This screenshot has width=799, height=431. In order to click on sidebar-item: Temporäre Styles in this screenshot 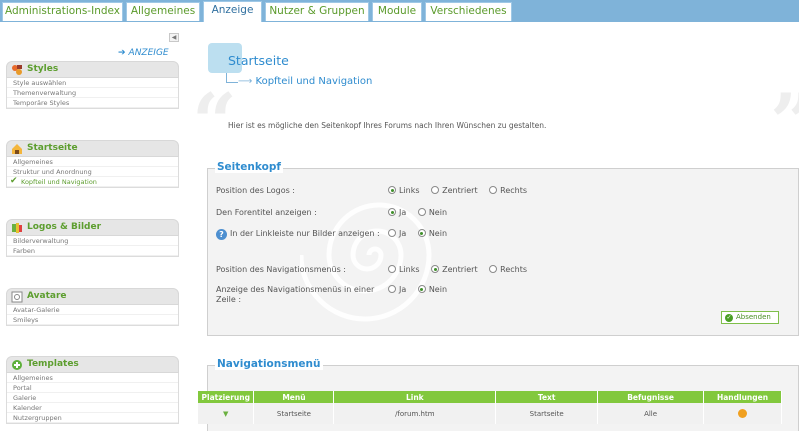, I will do `click(92, 103)`.